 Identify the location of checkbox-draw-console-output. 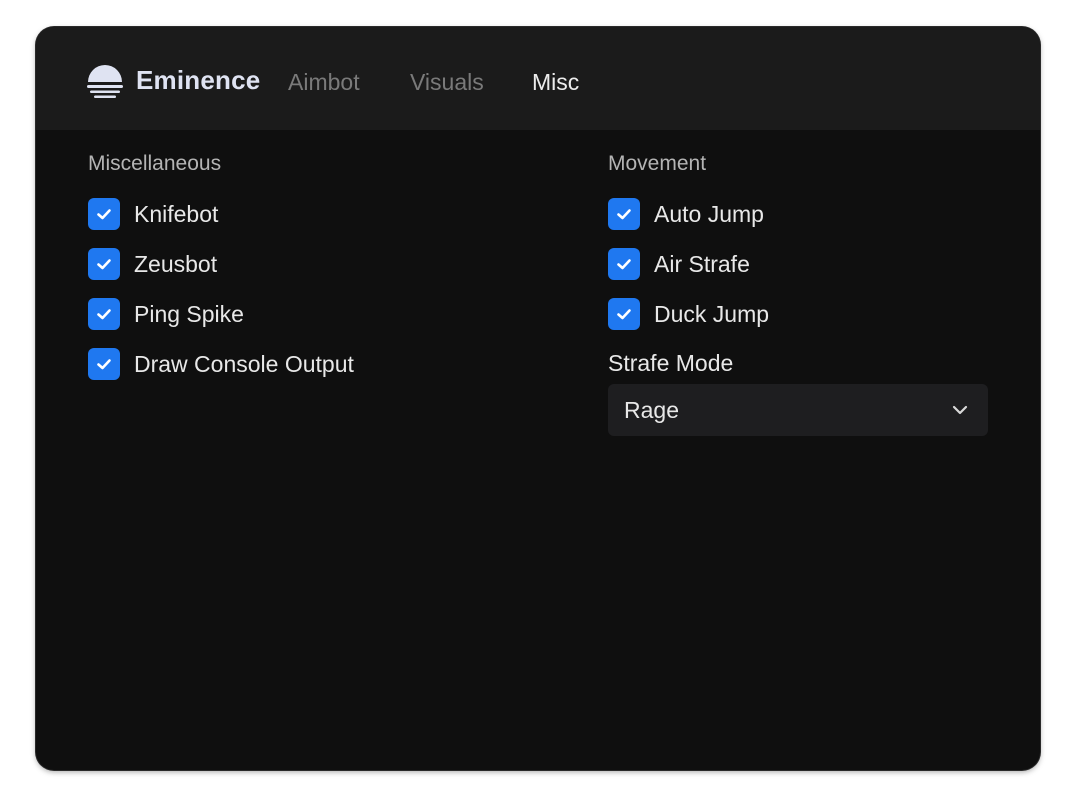
(104, 364).